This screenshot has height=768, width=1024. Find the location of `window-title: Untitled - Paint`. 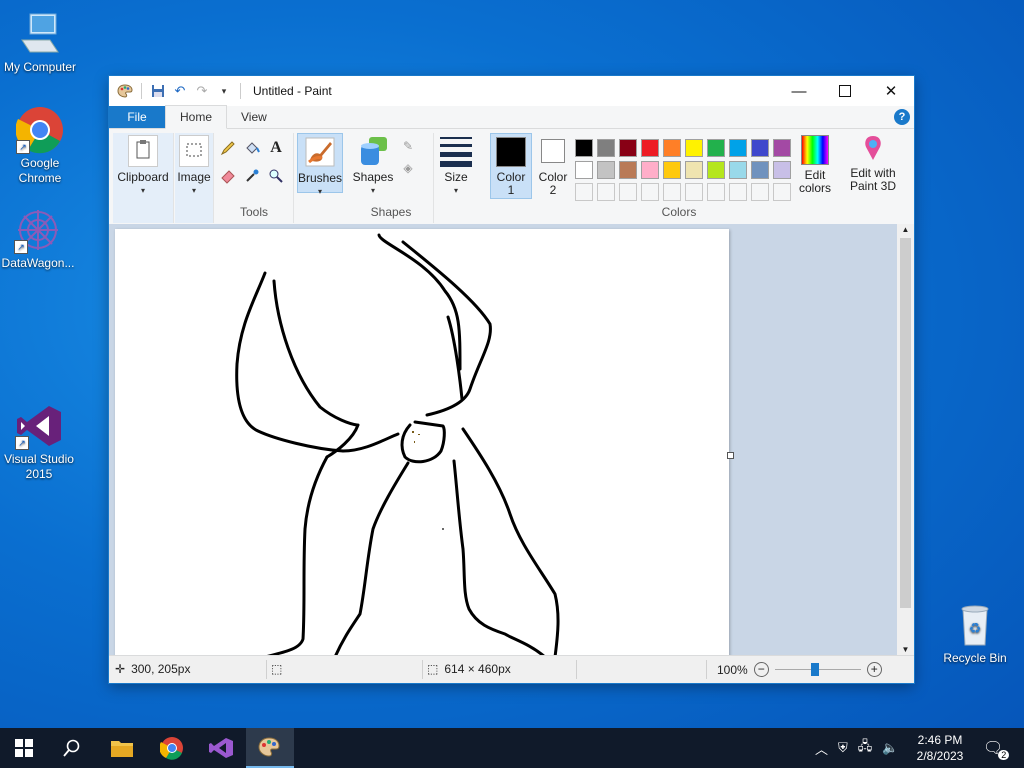

window-title: Untitled - Paint is located at coordinates (292, 91).